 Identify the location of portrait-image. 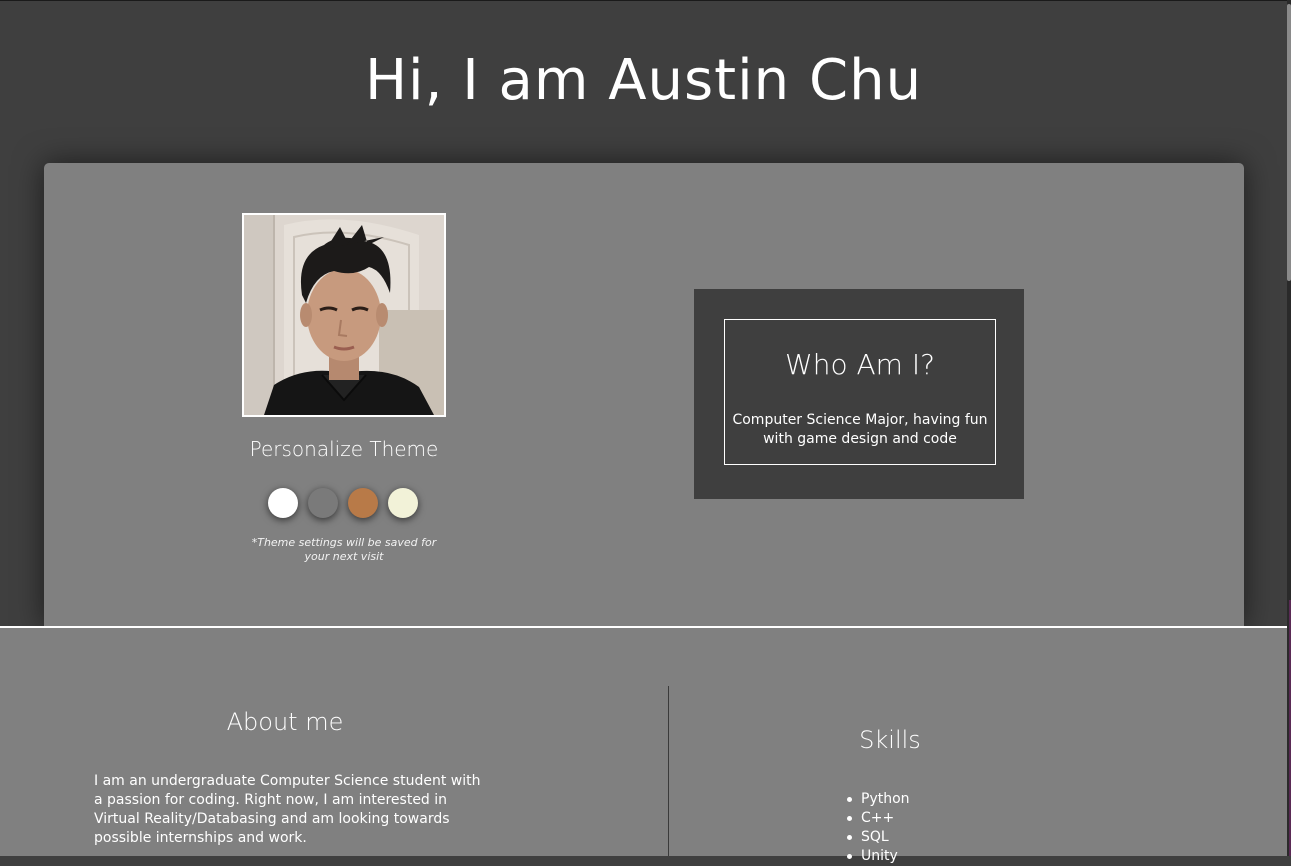
(344, 315).